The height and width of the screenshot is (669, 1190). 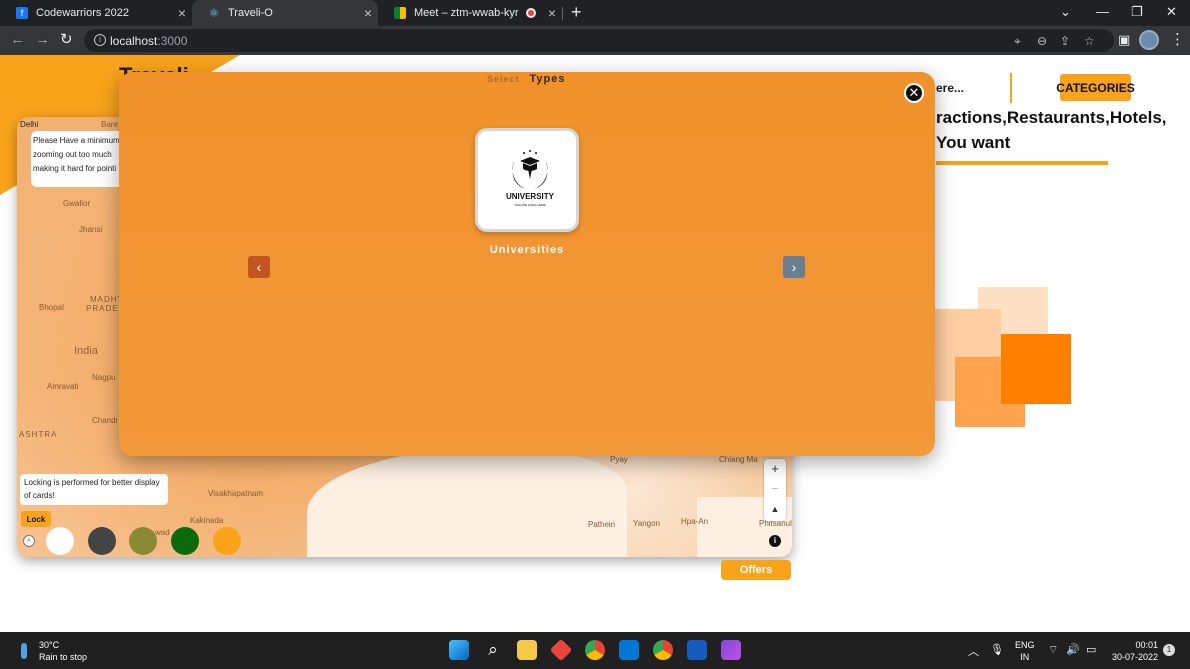 I want to click on recording-indicator-icon, so click(x=531, y=13).